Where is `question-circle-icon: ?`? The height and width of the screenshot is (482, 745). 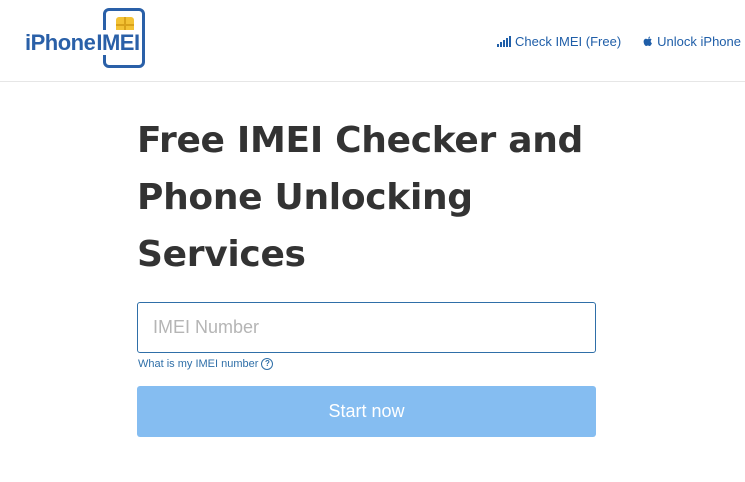
question-circle-icon: ? is located at coordinates (267, 364).